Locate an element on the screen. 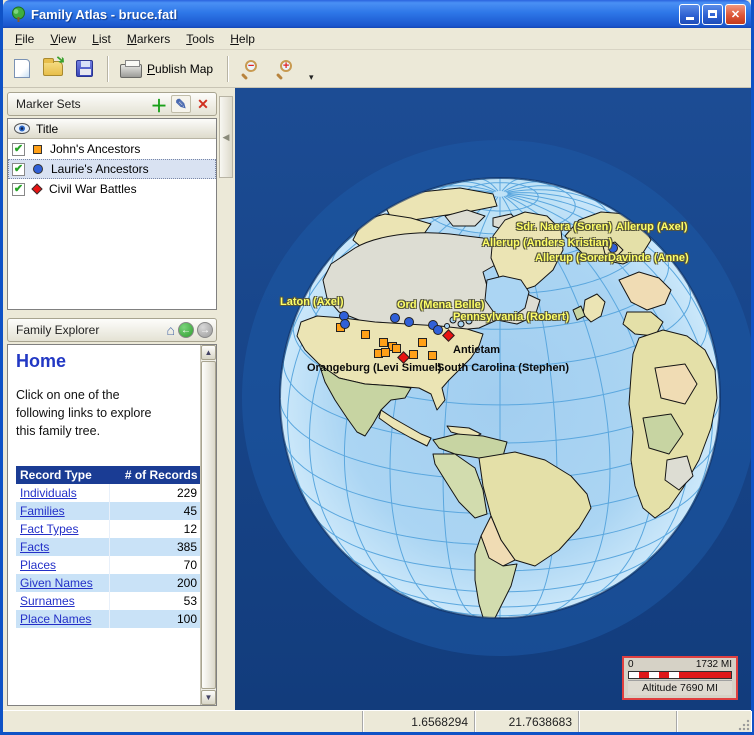  edit-marker-set-button: ✎ is located at coordinates (181, 104).